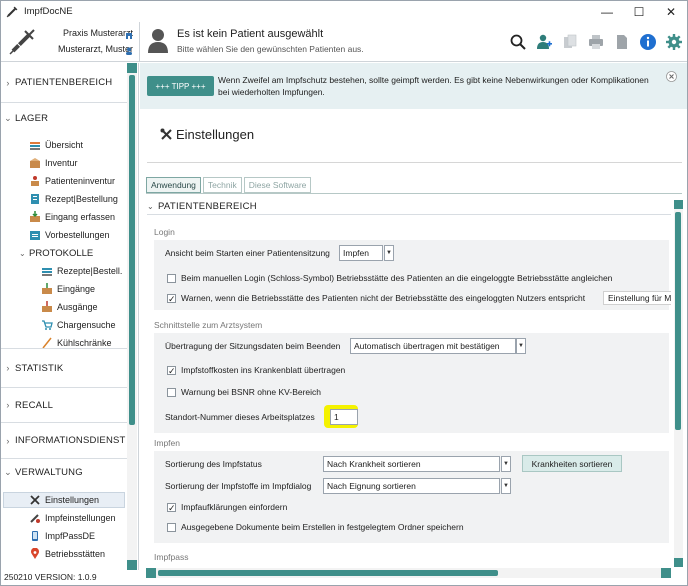  I want to click on add-patient-icon, so click(544, 42).